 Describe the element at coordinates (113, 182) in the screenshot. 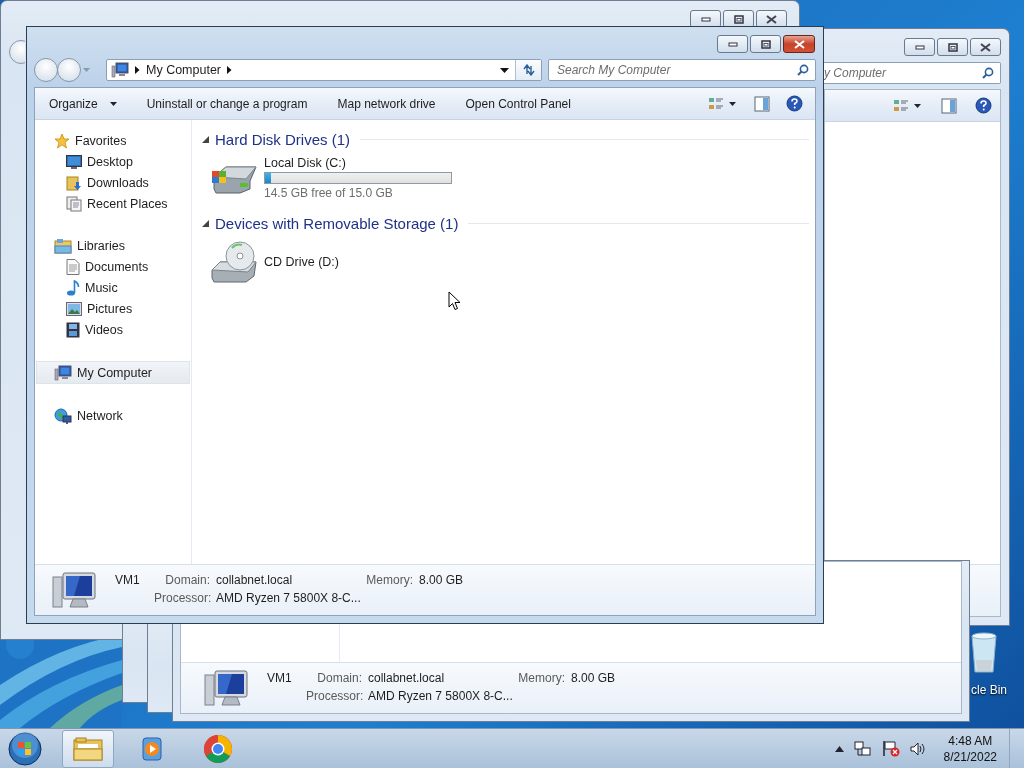

I see `sidebar-item: Downloads` at that location.